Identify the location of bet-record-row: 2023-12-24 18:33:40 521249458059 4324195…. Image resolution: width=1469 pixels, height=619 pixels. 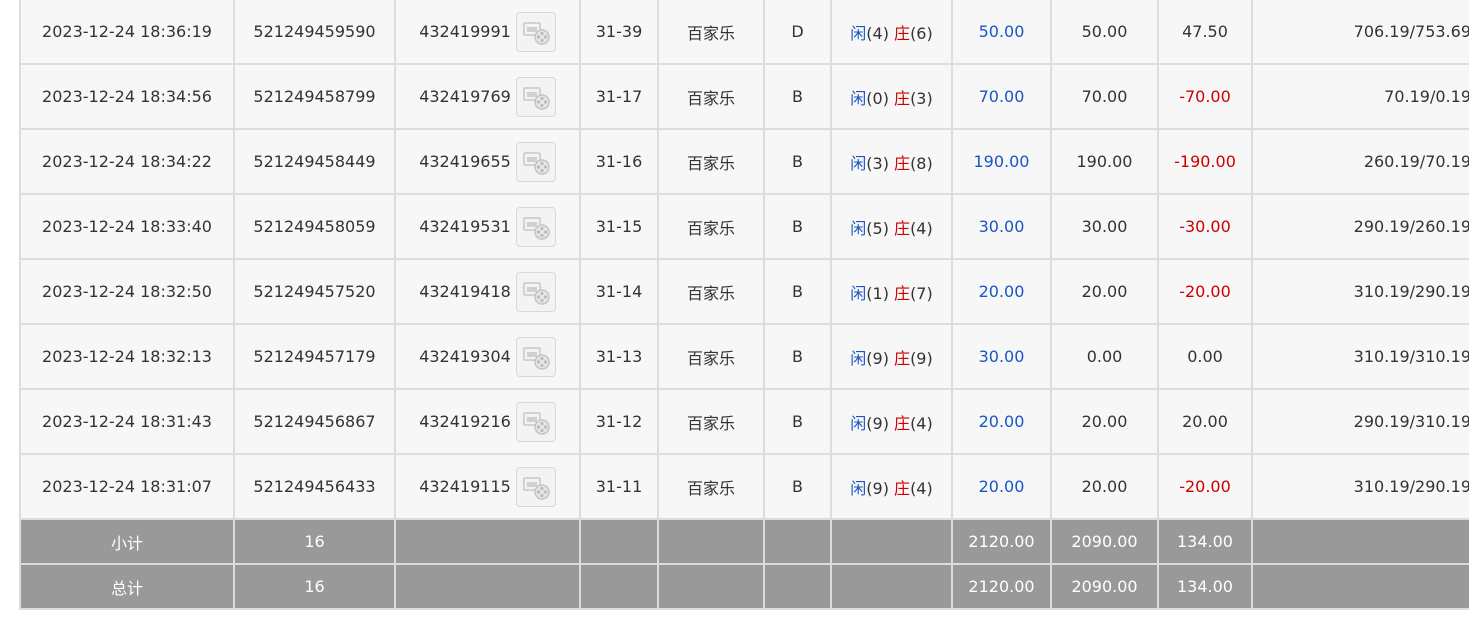
(744, 226).